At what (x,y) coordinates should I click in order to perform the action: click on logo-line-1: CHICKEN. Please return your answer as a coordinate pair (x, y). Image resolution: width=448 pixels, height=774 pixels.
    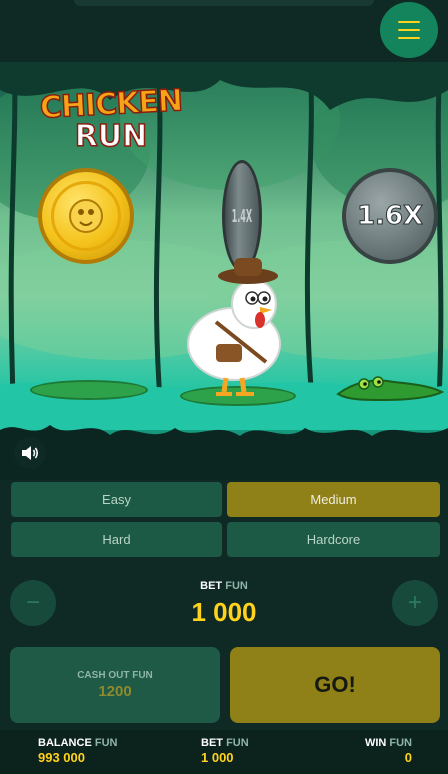
    Looking at the image, I should click on (110, 105).